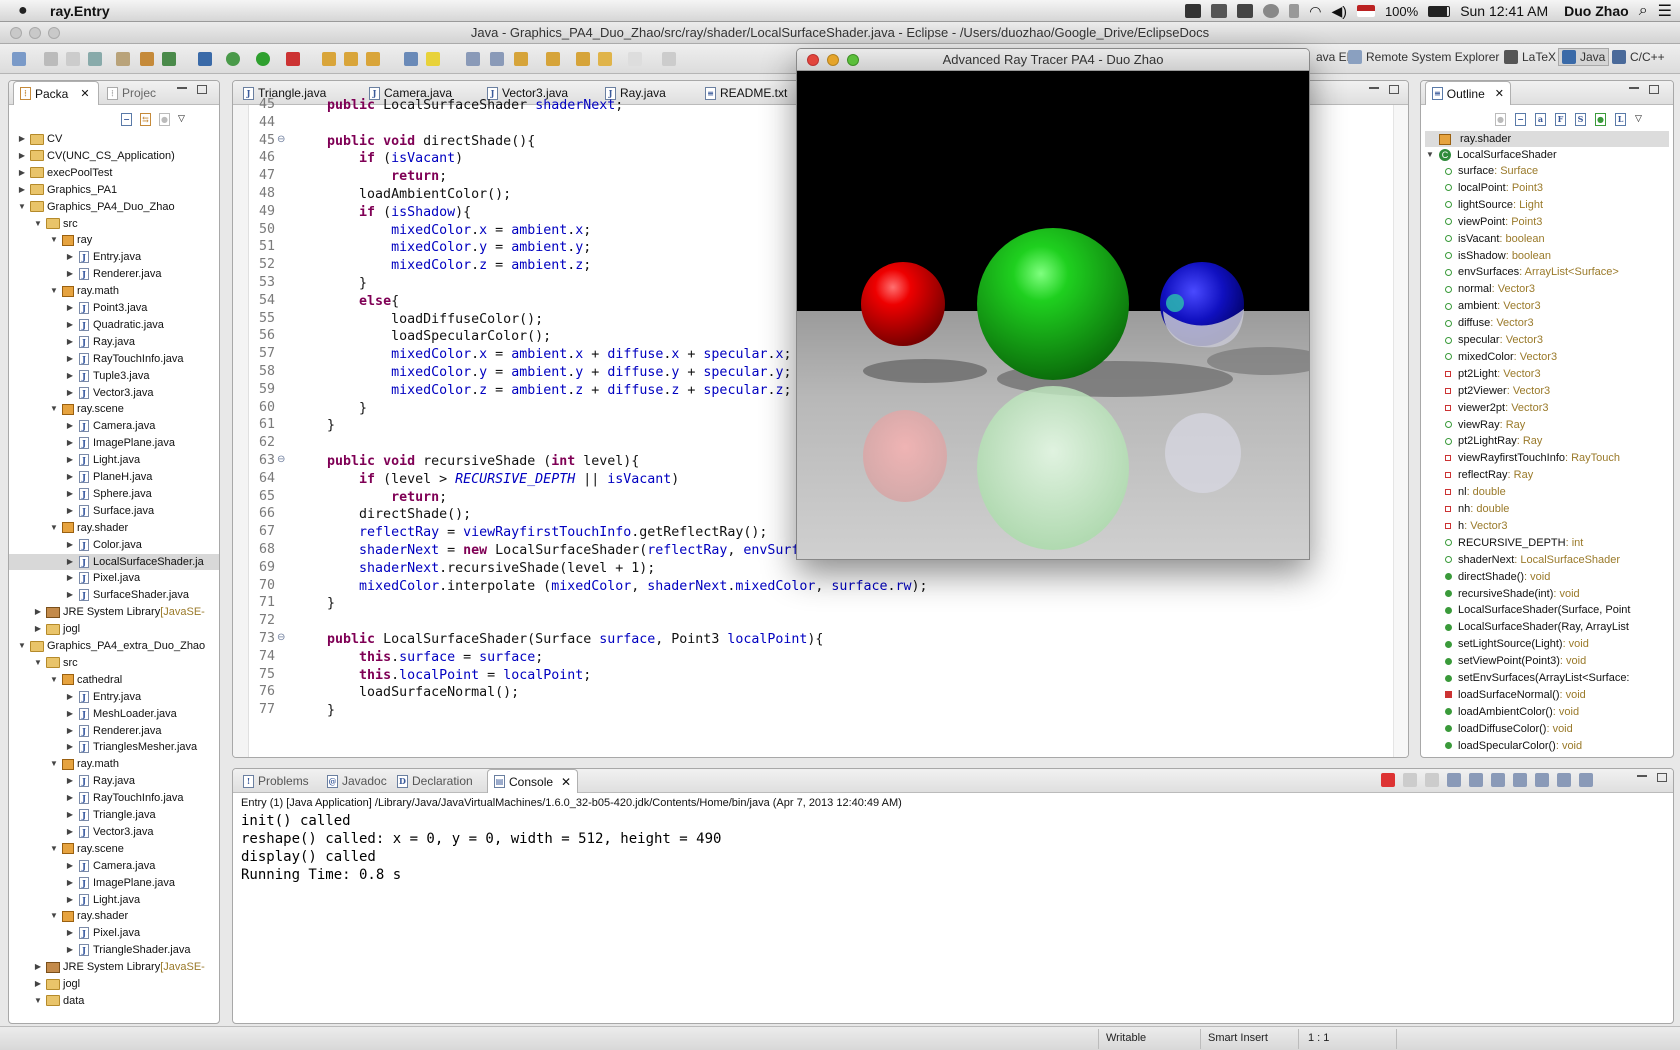  What do you see at coordinates (1520, 780) in the screenshot?
I see `show-stderr-icon` at bounding box center [1520, 780].